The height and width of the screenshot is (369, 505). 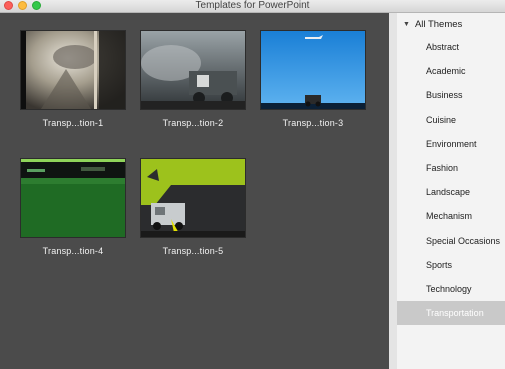 What do you see at coordinates (451, 95) in the screenshot?
I see `sidebar-item-business: Business` at bounding box center [451, 95].